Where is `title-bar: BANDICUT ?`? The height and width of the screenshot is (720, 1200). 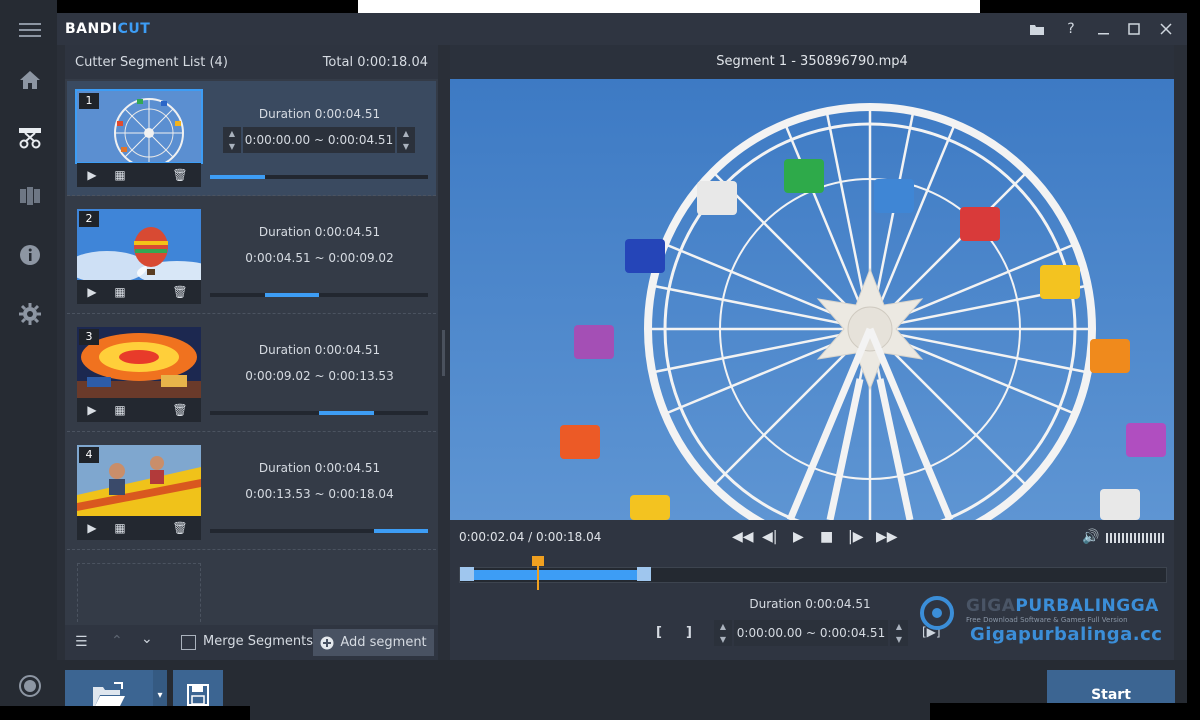
title-bar: BANDICUT ? is located at coordinates (622, 29).